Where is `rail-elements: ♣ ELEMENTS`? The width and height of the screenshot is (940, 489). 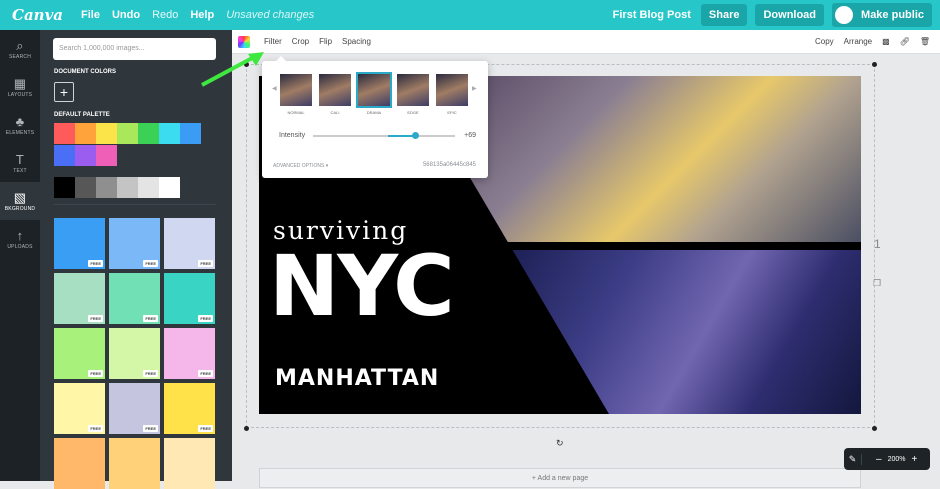 rail-elements: ♣ ELEMENTS is located at coordinates (20, 125).